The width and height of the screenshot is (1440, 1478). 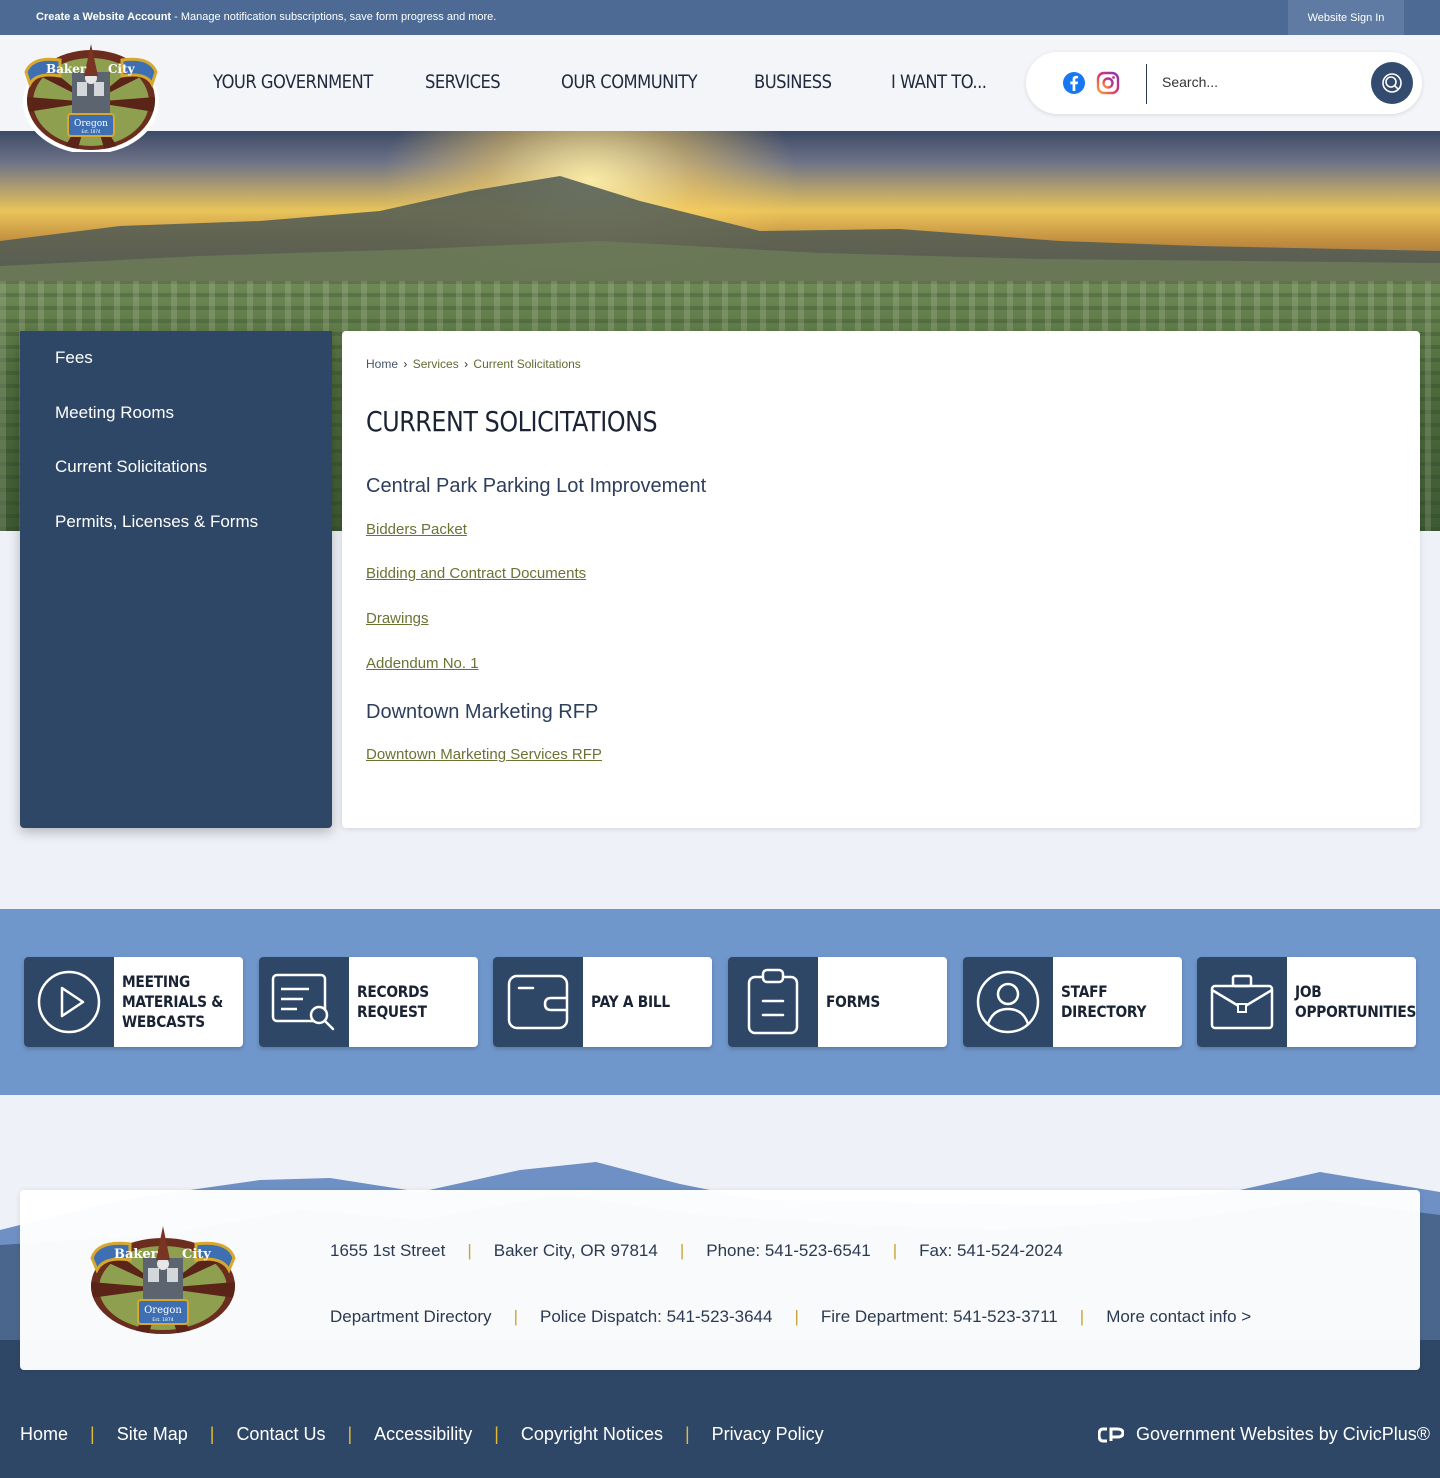 What do you see at coordinates (91, 124) in the screenshot?
I see `logo-banner: Oregon` at bounding box center [91, 124].